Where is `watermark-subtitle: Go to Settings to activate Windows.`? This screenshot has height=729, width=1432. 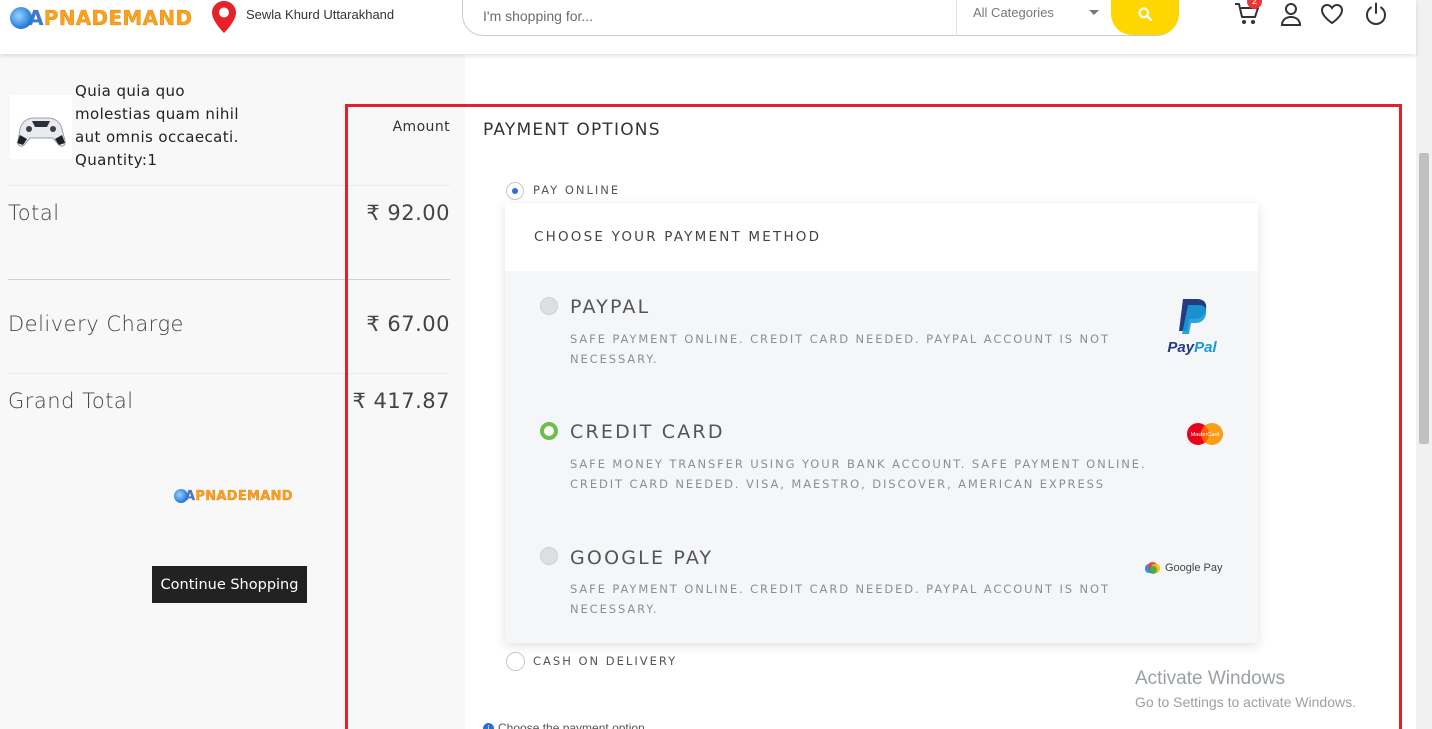 watermark-subtitle: Go to Settings to activate Windows. is located at coordinates (1245, 702).